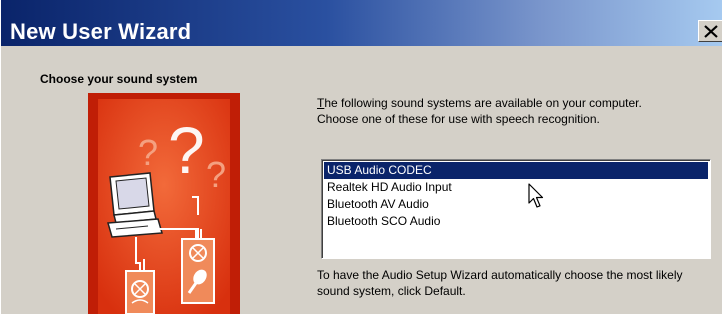  I want to click on speaker-icon, so click(140, 292).